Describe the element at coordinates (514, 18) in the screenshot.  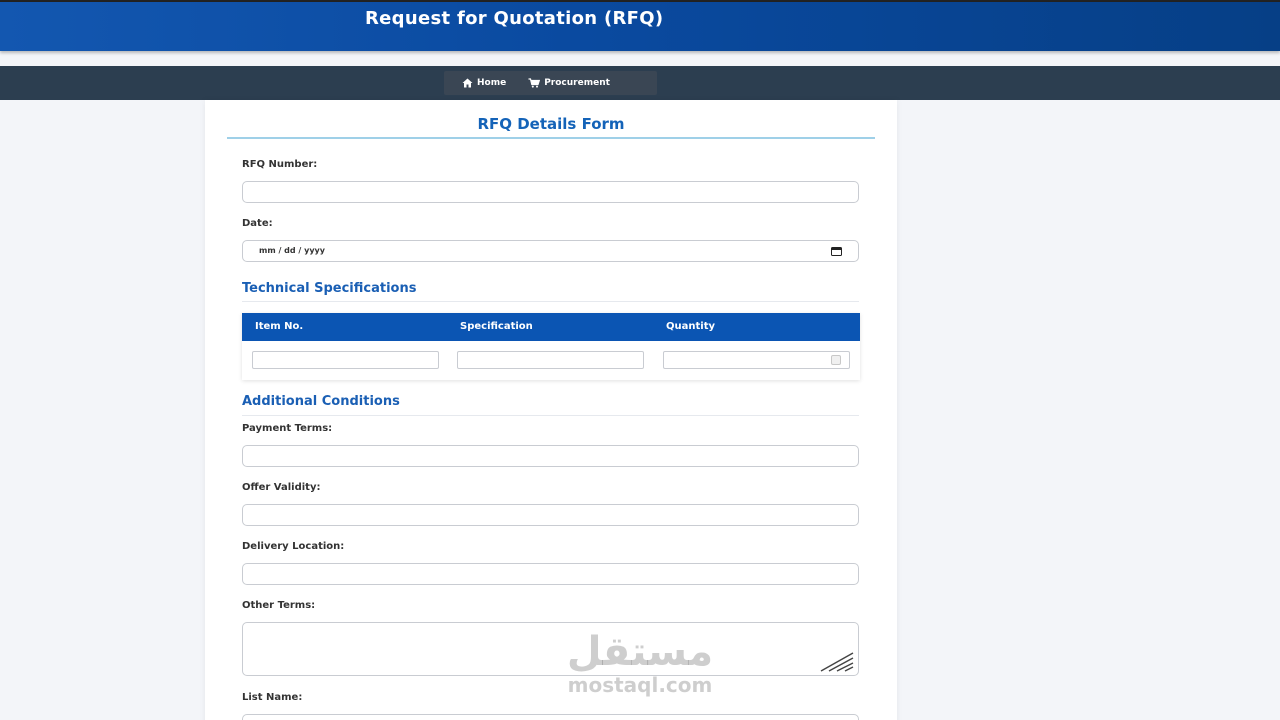
I see `page-title: Request for Quotation (RFQ)` at that location.